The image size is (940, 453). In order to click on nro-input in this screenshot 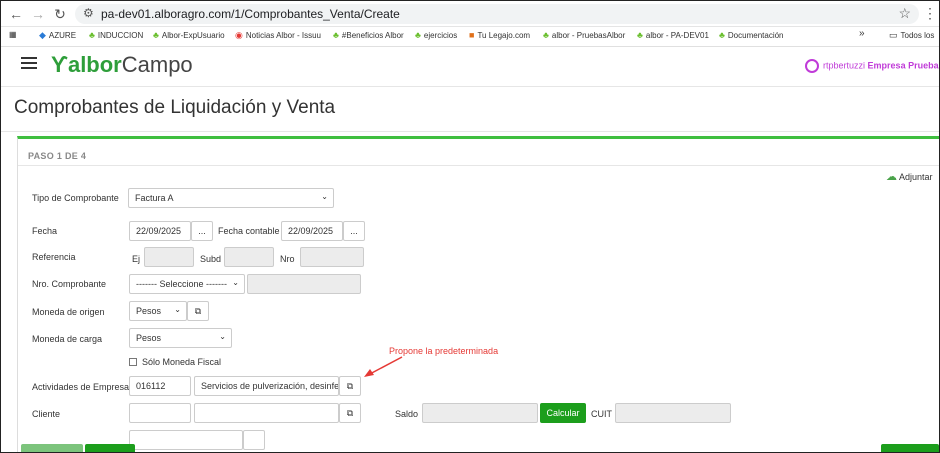, I will do `click(332, 257)`.